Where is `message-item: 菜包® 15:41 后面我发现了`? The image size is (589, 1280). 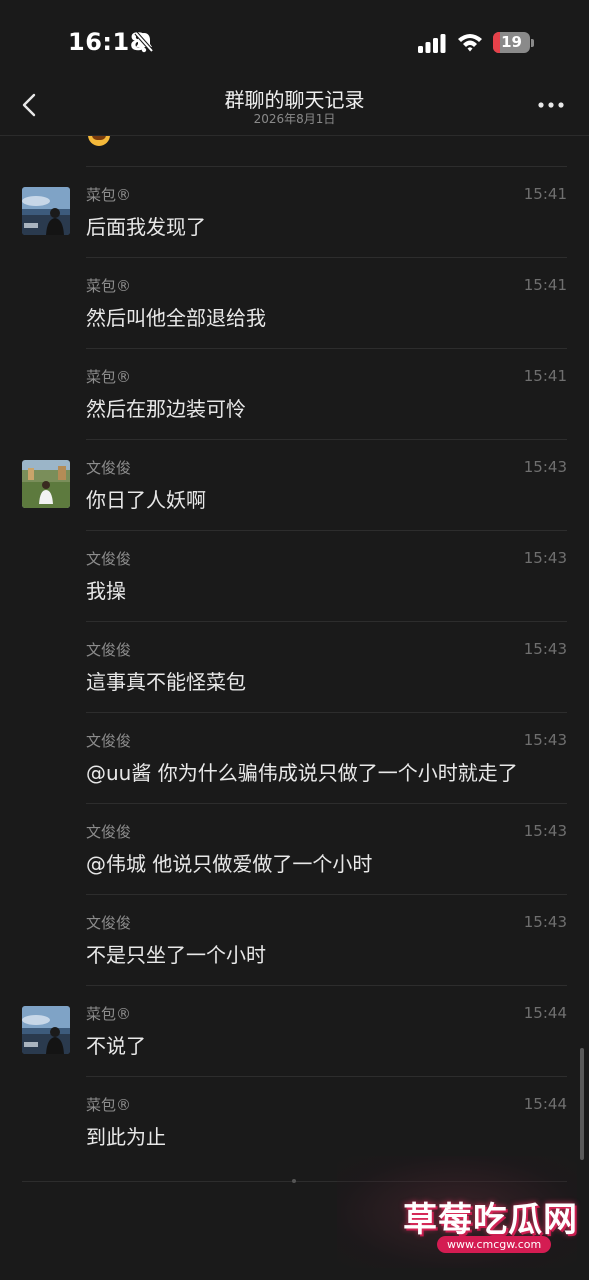
message-item: 菜包® 15:41 后面我发现了 is located at coordinates (294, 212).